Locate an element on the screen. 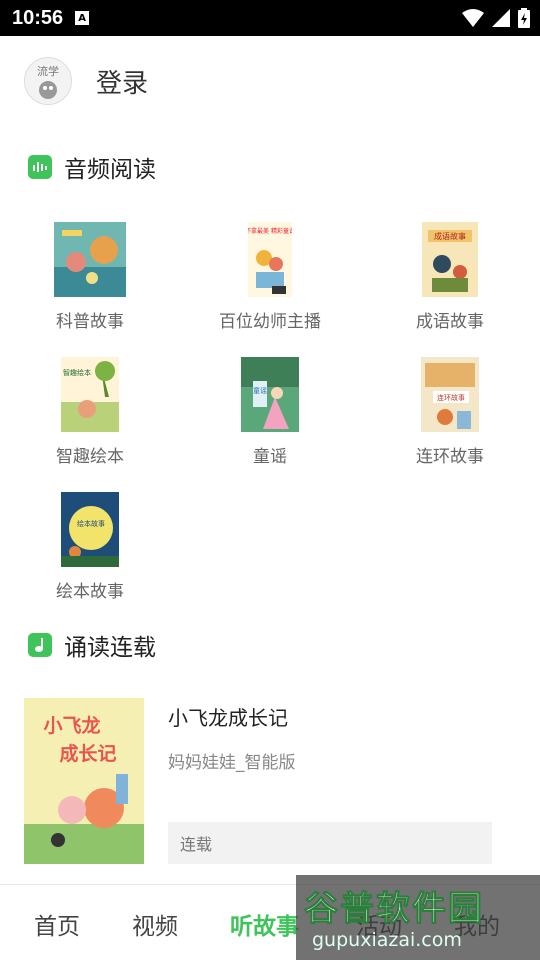 The height and width of the screenshot is (960, 540). book-cover-image: 小飞龙 成长记 is located at coordinates (84, 781).